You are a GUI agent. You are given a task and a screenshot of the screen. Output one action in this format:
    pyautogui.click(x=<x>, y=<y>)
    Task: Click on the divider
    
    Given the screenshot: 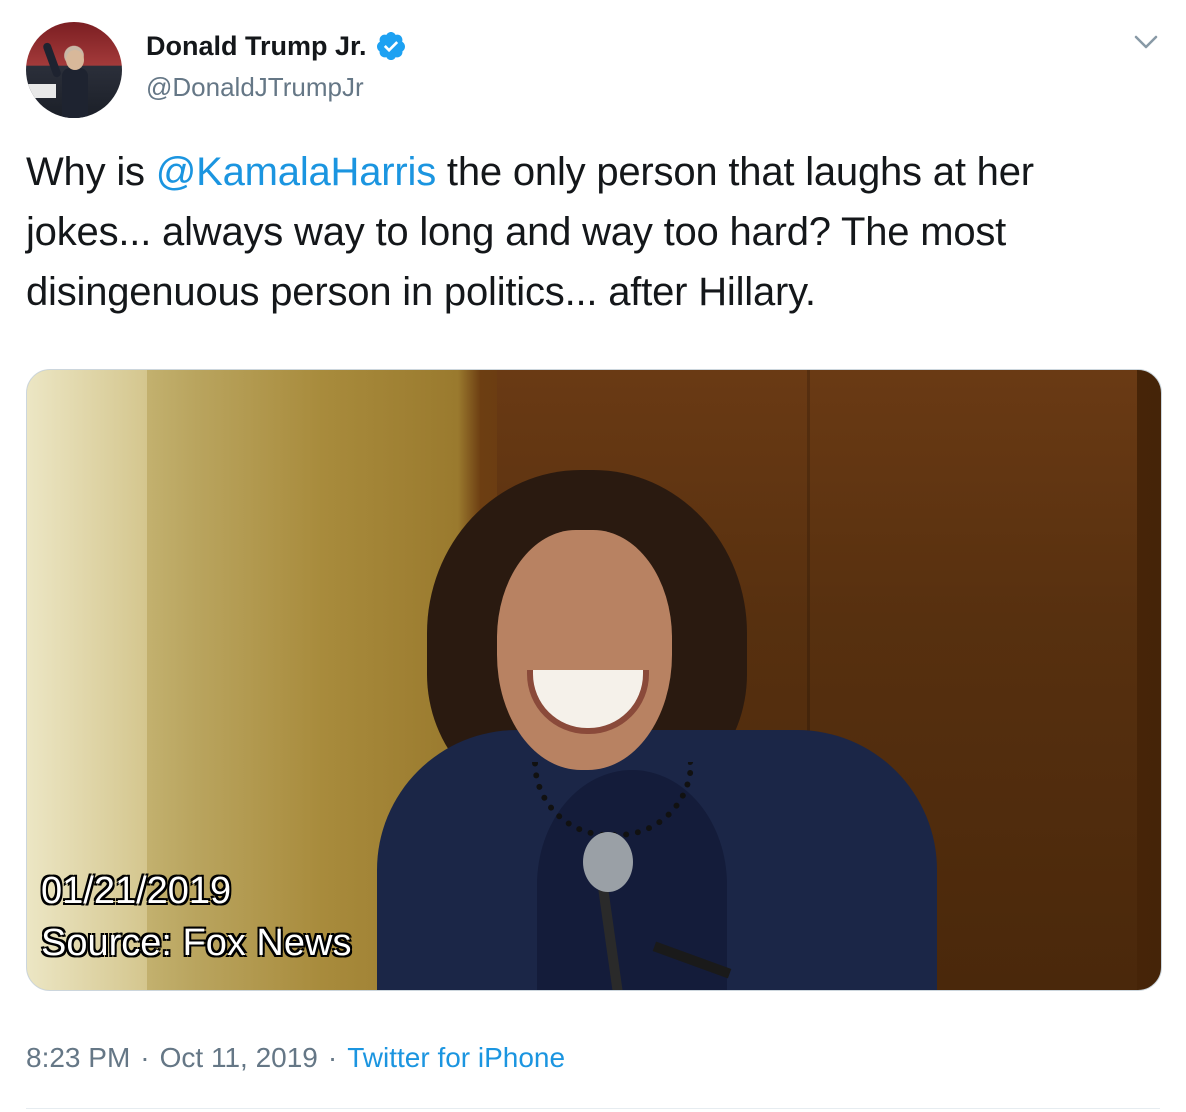 What is the action you would take?
    pyautogui.click(x=593, y=1108)
    